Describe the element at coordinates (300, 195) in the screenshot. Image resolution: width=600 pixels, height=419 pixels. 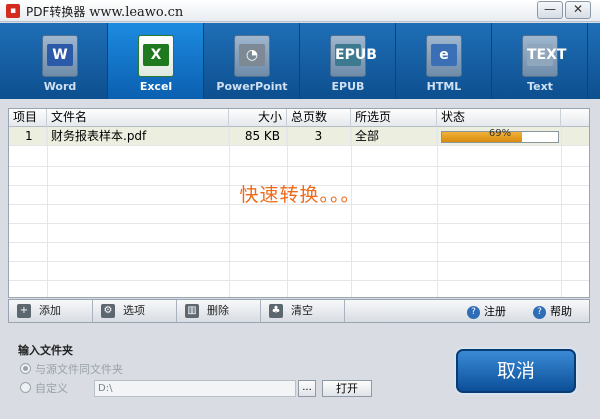
I see `status-message: 快速转换。。。` at that location.